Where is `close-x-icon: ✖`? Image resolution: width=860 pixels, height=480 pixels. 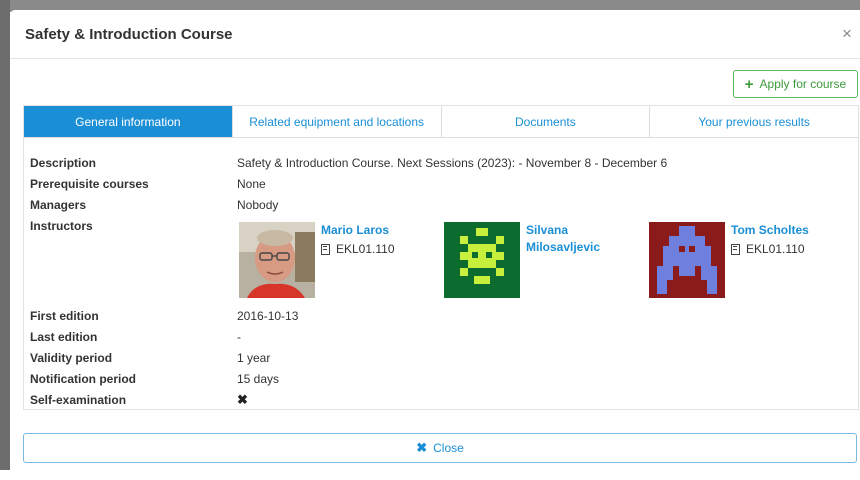 close-x-icon: ✖ is located at coordinates (422, 447).